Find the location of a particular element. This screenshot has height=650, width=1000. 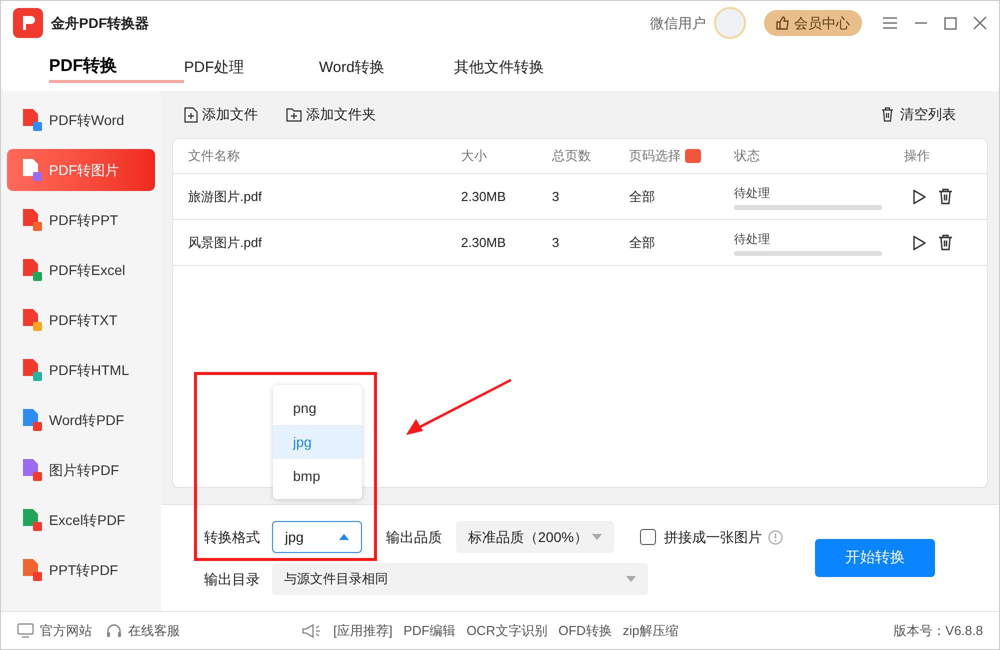

app-link: OCR文字识别 is located at coordinates (507, 630).